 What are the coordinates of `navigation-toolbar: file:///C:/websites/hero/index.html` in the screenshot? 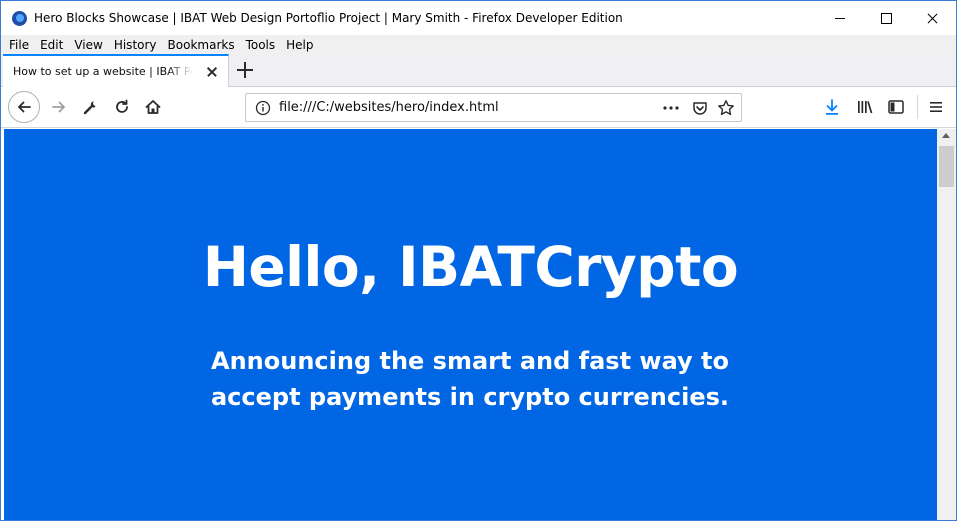 It's located at (478, 107).